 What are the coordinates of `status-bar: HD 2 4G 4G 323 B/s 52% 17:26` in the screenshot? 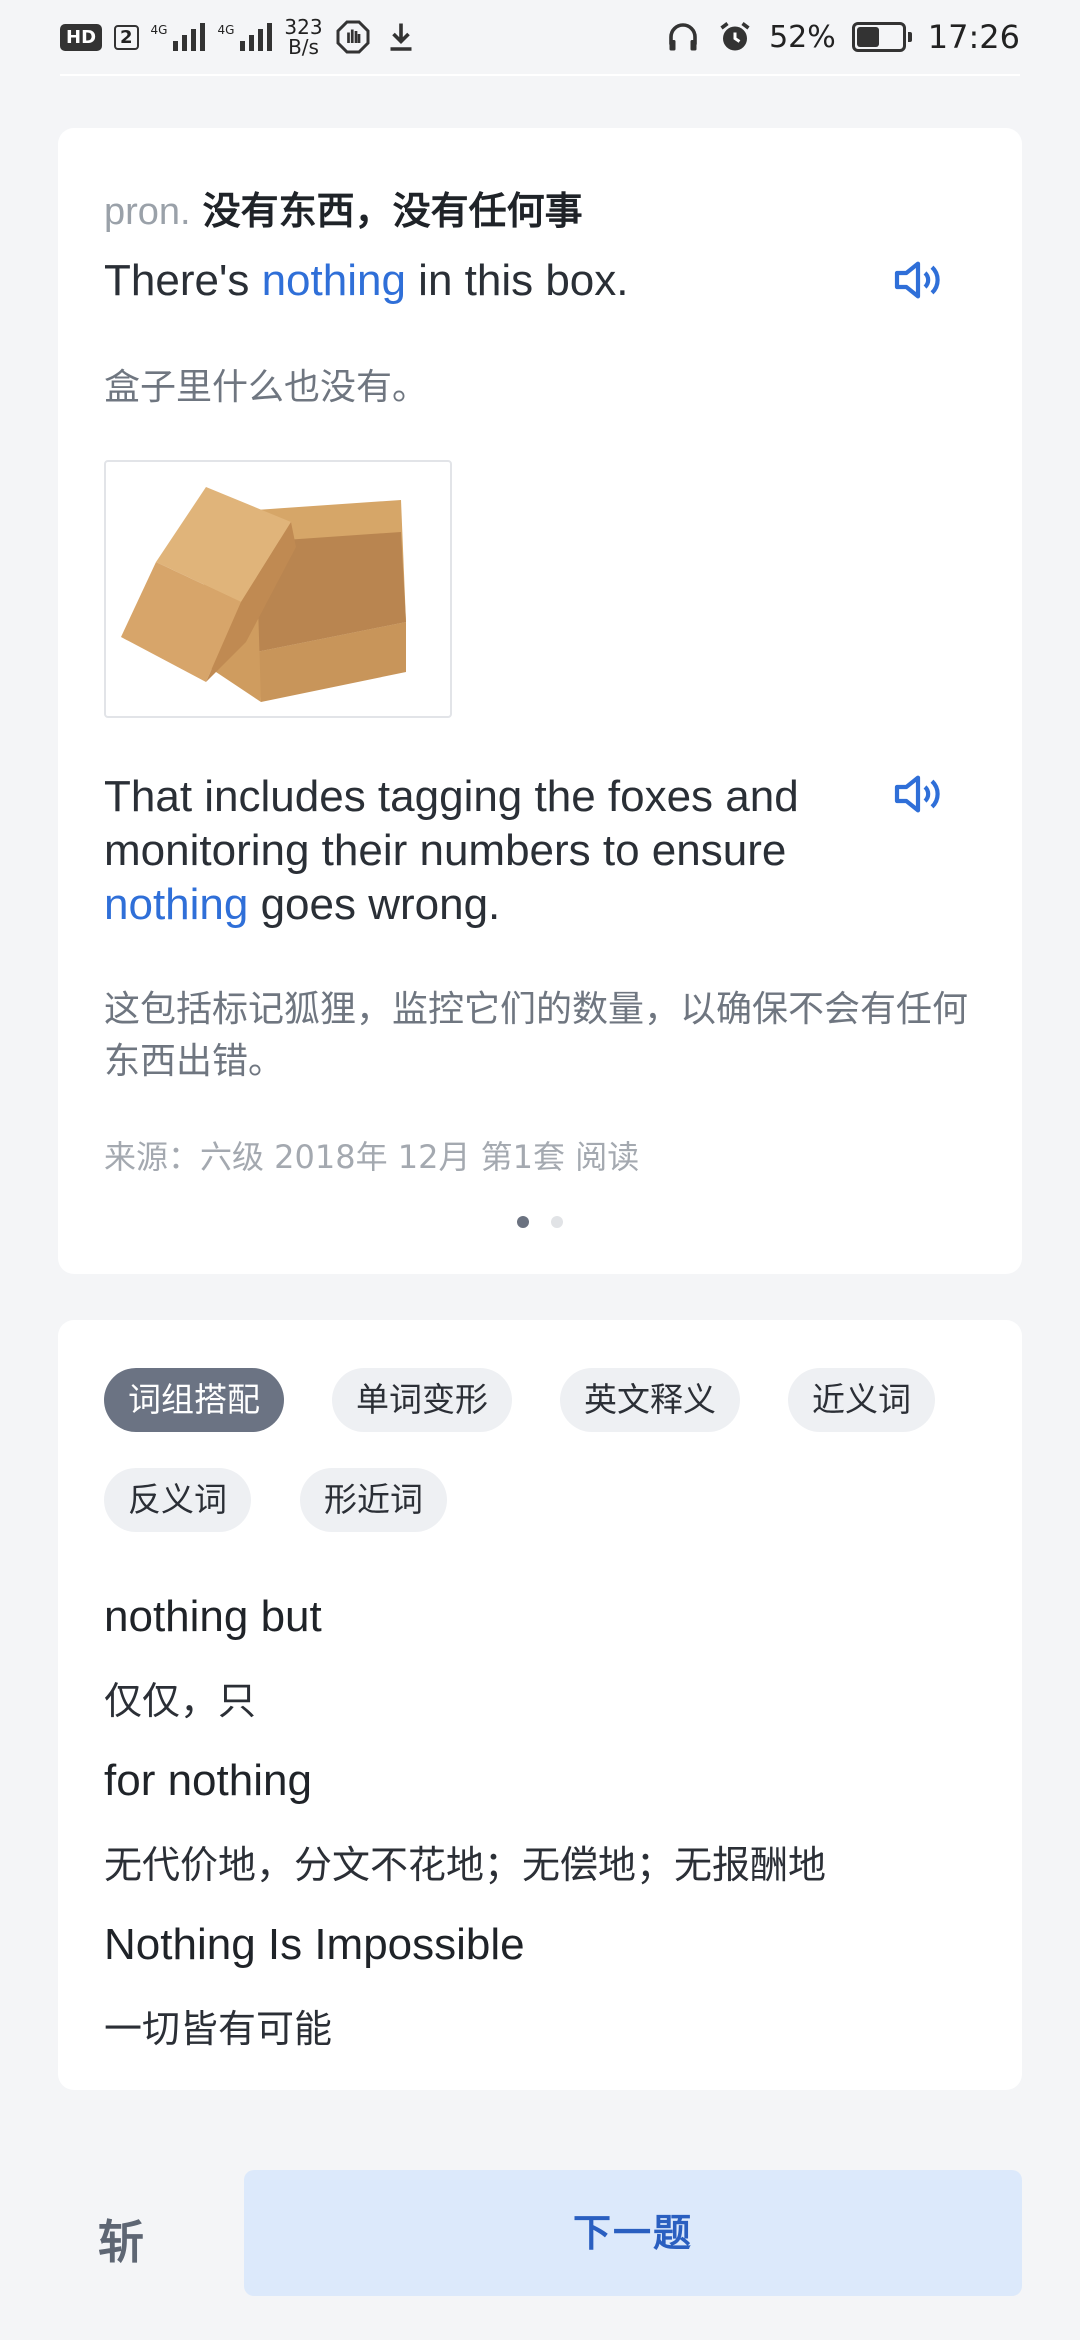 It's located at (540, 37).